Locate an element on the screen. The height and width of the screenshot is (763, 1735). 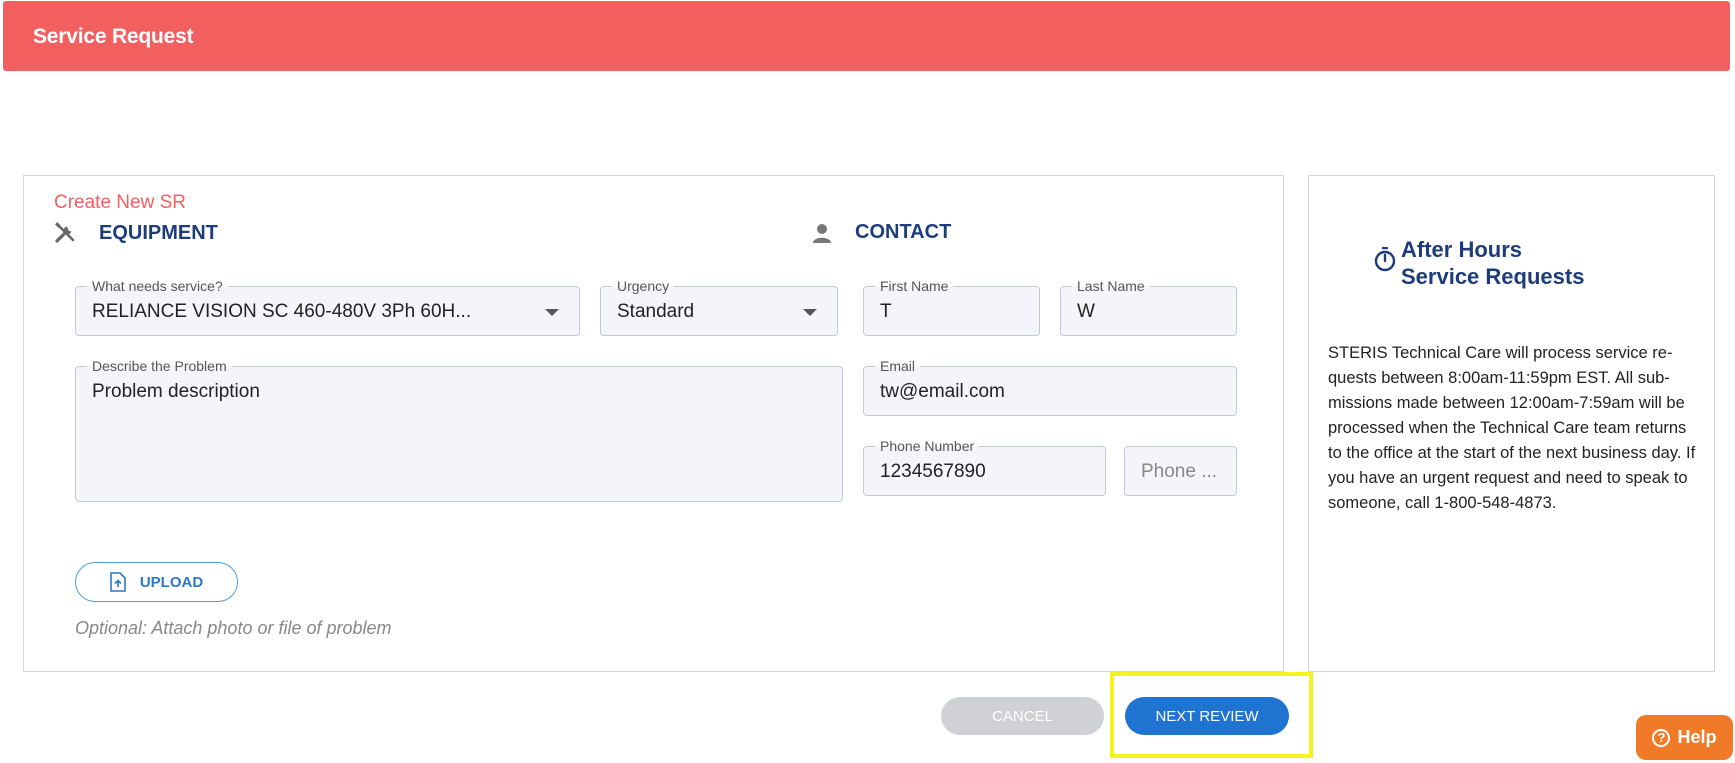
person-icon is located at coordinates (822, 233).